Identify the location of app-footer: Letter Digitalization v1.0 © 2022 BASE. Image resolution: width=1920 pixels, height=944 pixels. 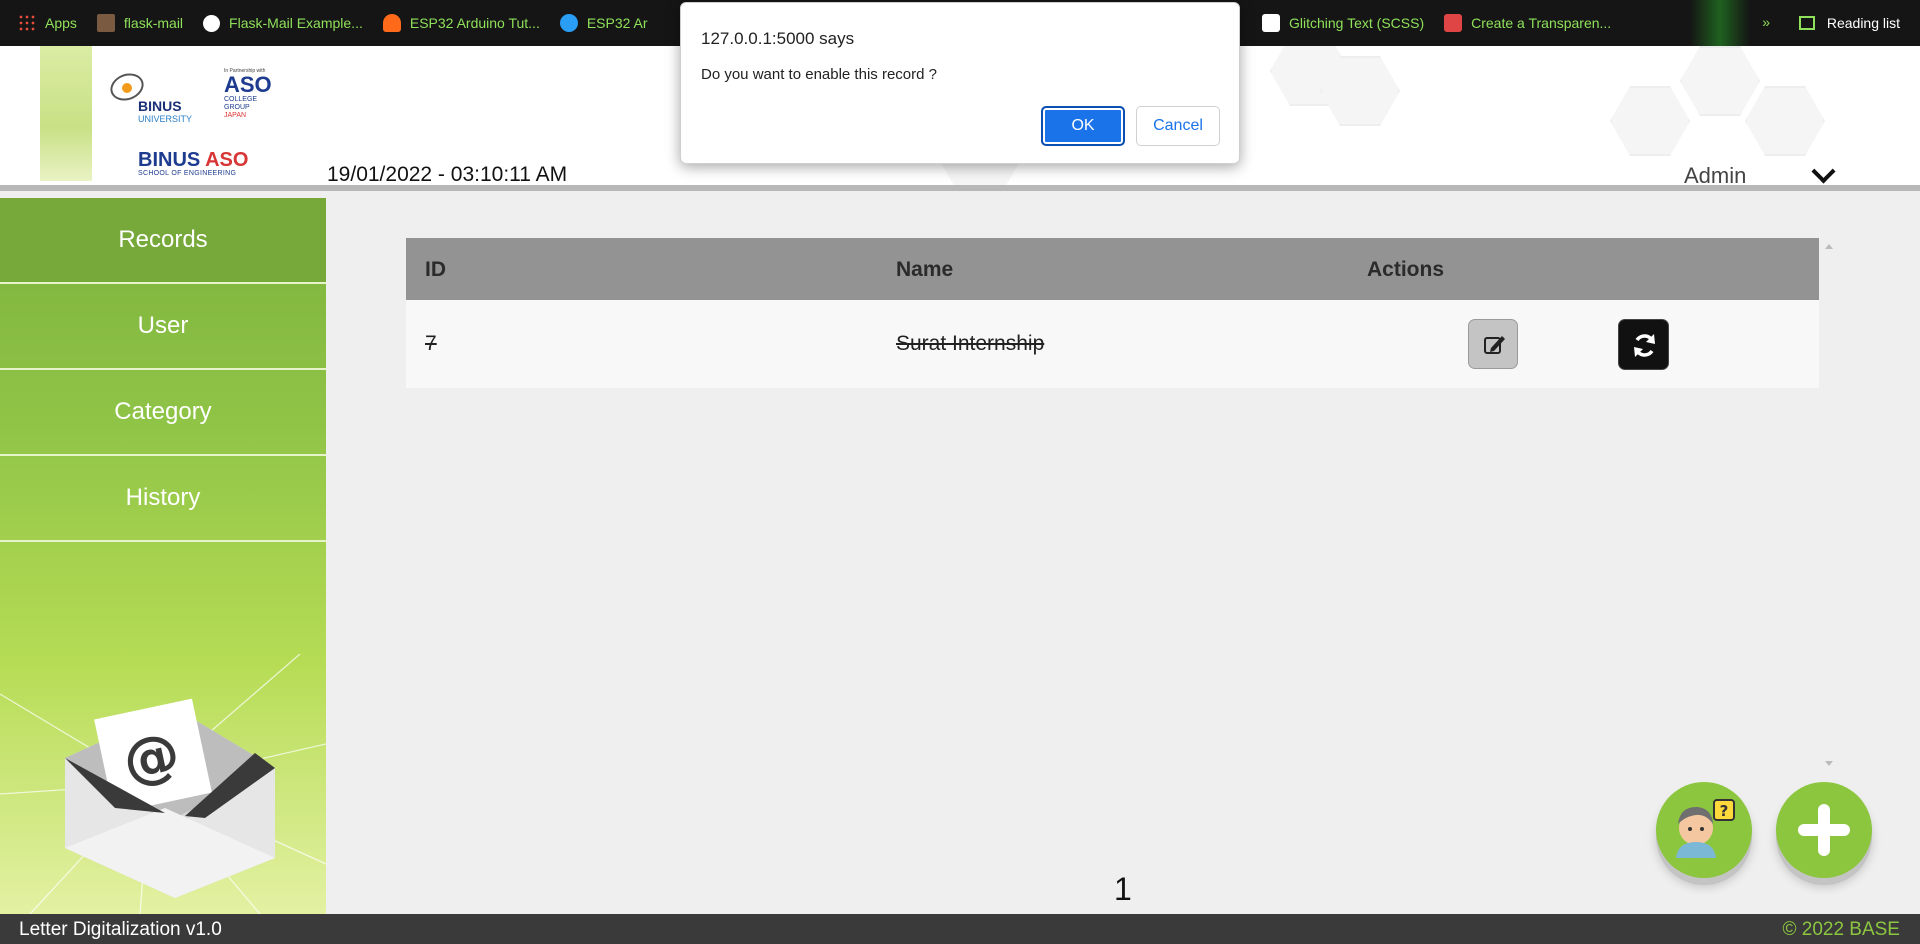
(960, 929).